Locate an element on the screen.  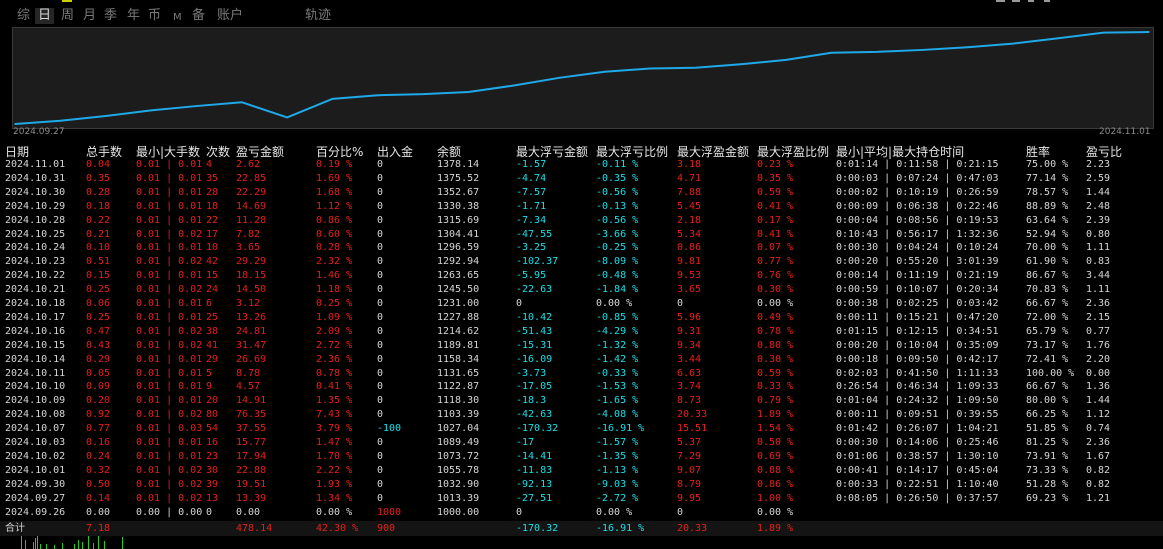
cell-4: 14.50 is located at coordinates (251, 290).